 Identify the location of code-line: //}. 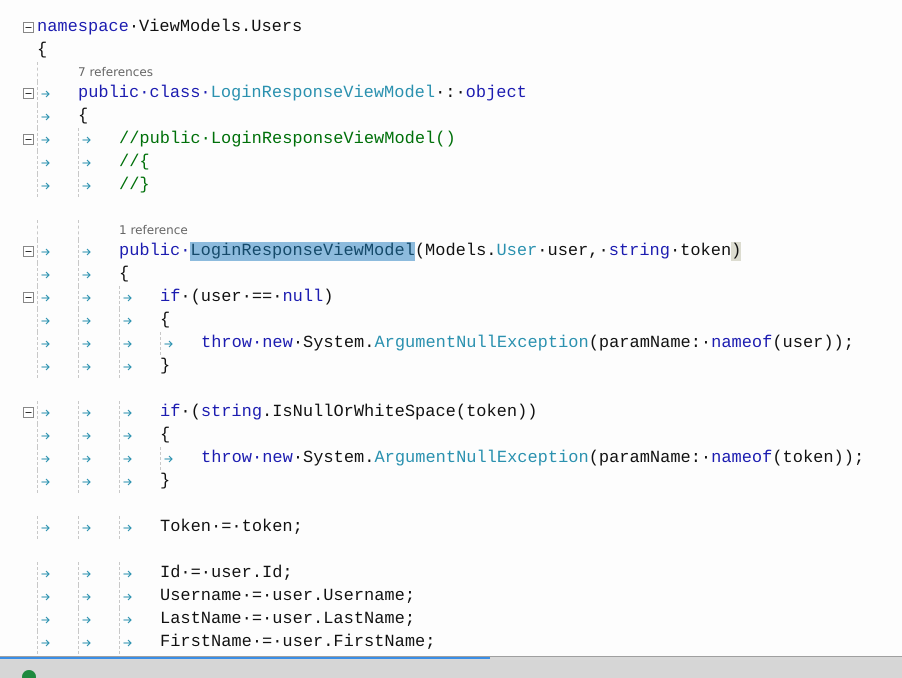
(134, 186).